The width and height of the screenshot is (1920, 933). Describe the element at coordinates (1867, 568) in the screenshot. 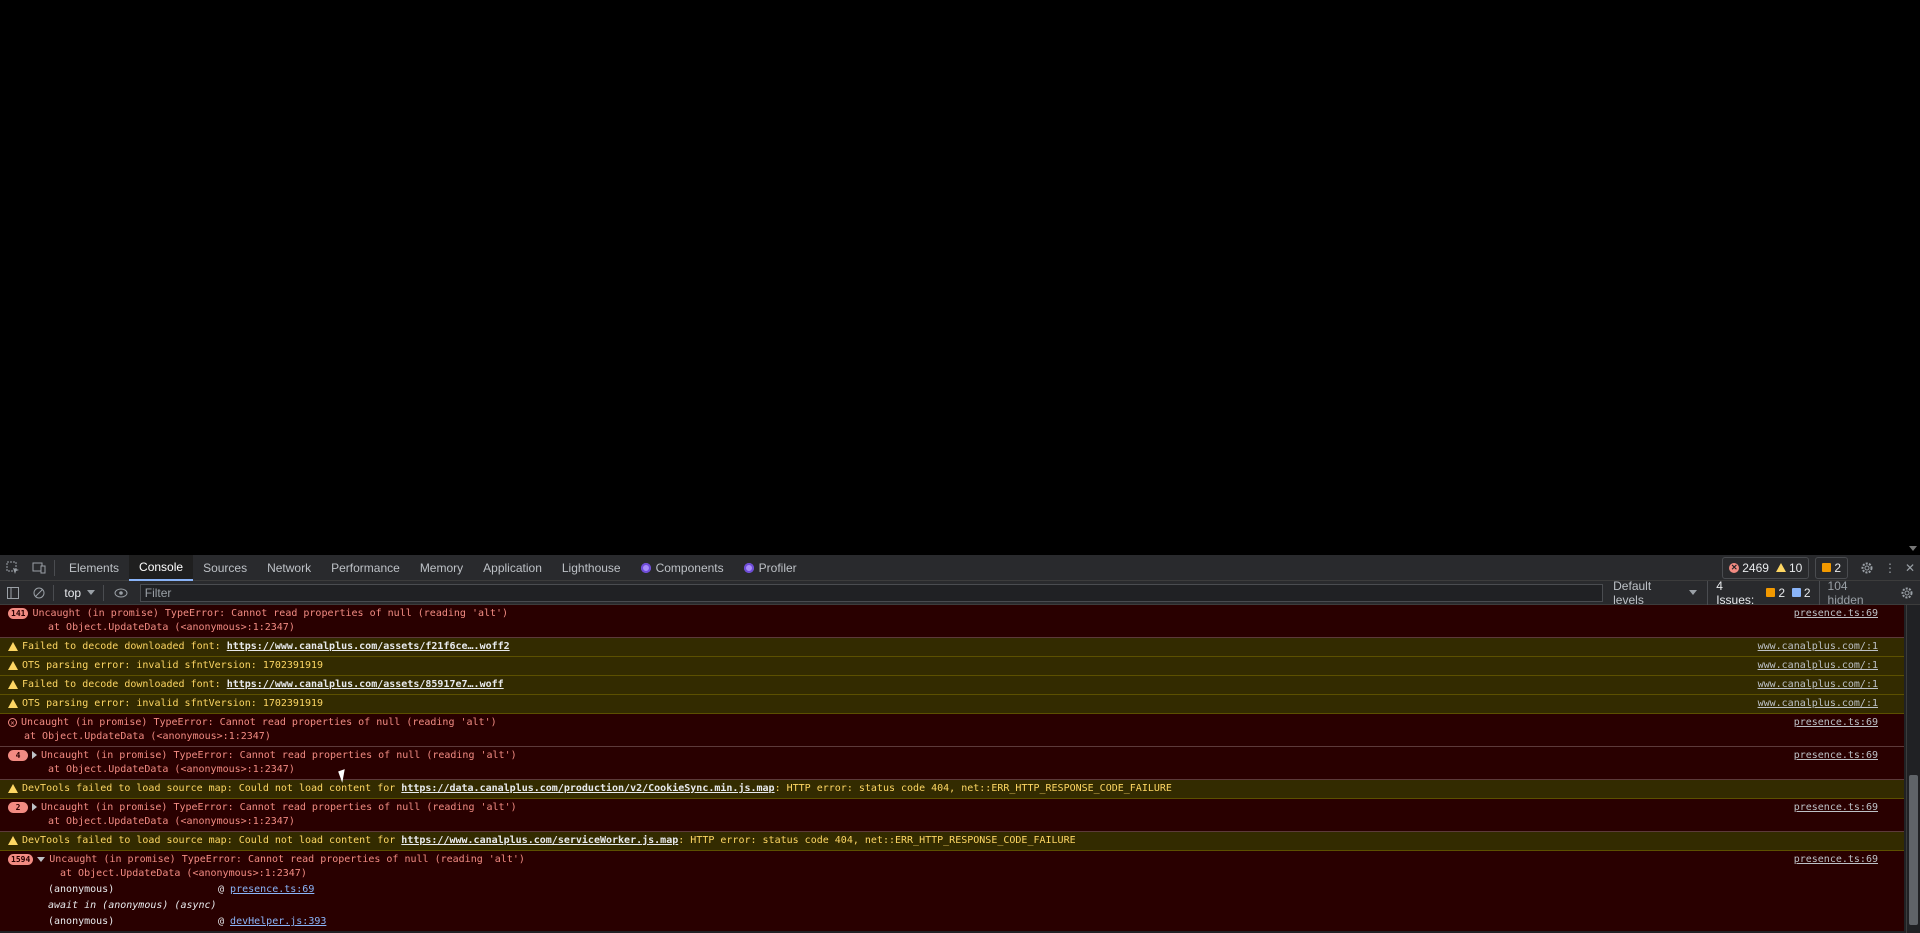

I see `gear-icon` at that location.